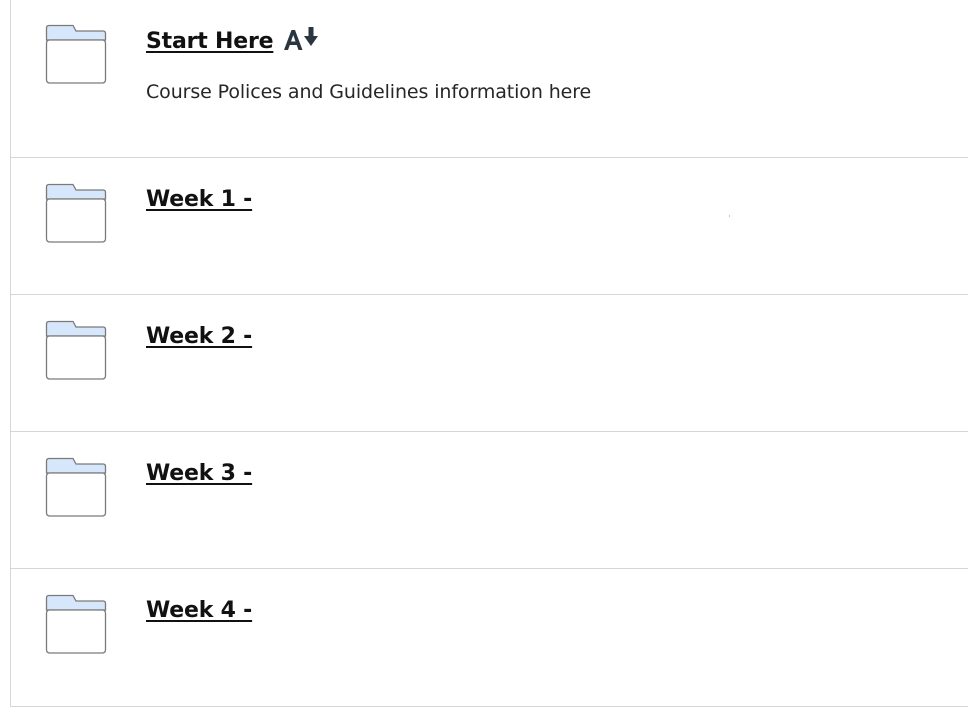 The image size is (968, 712). I want to click on start-here-link: Start Here, so click(210, 41).